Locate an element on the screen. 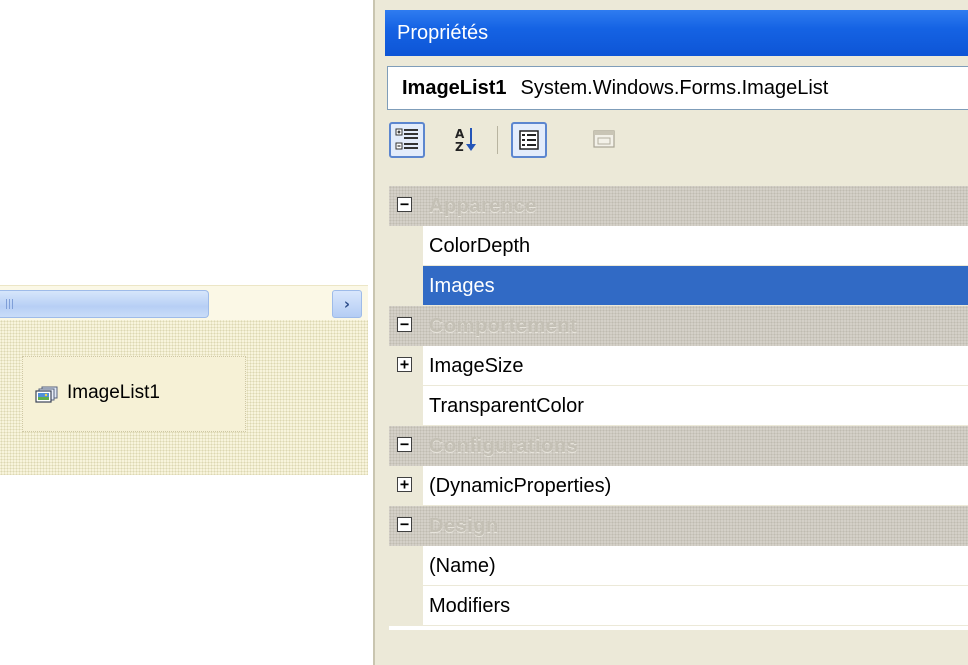 This screenshot has height=665, width=968. tray-component-label: ImageList1 is located at coordinates (113, 393).